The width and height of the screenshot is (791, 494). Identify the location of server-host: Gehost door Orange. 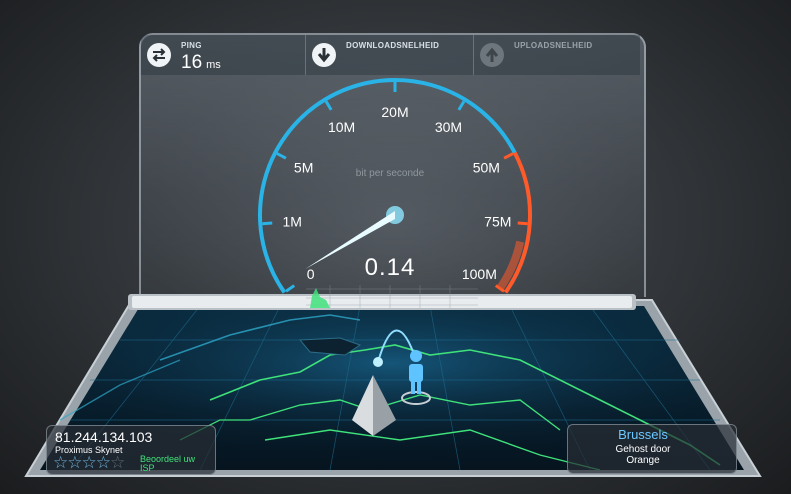
(643, 455).